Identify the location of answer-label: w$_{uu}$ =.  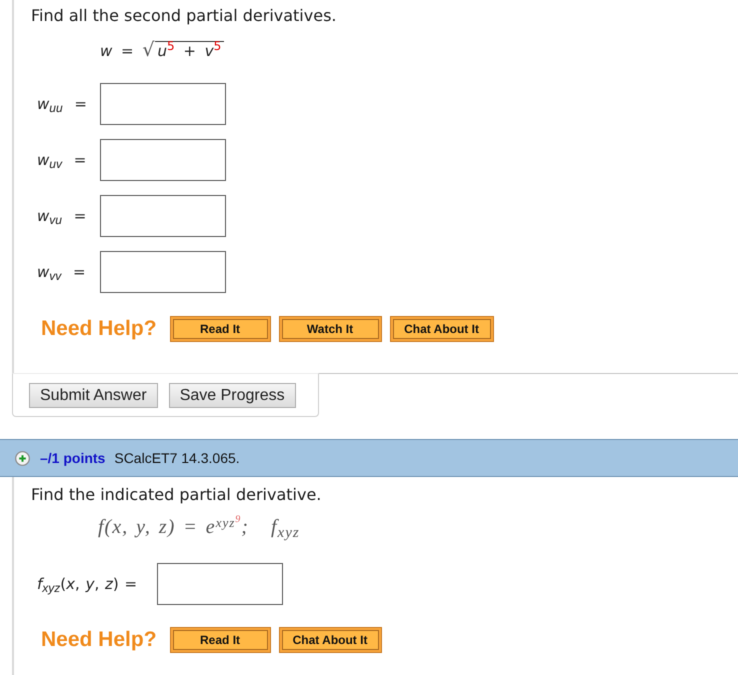
(62, 105).